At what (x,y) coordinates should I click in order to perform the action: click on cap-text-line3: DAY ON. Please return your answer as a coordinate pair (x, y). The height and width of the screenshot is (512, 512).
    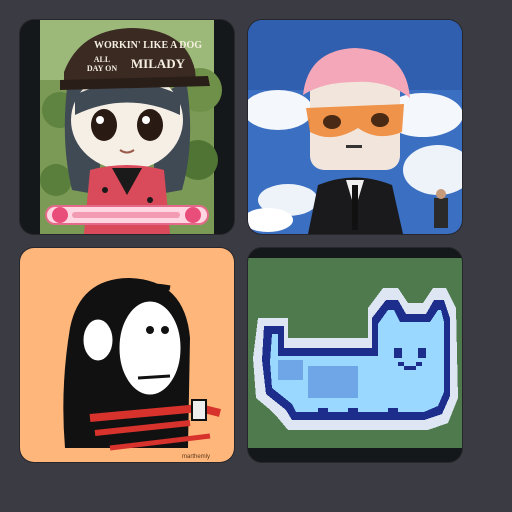
    Looking at the image, I should click on (102, 68).